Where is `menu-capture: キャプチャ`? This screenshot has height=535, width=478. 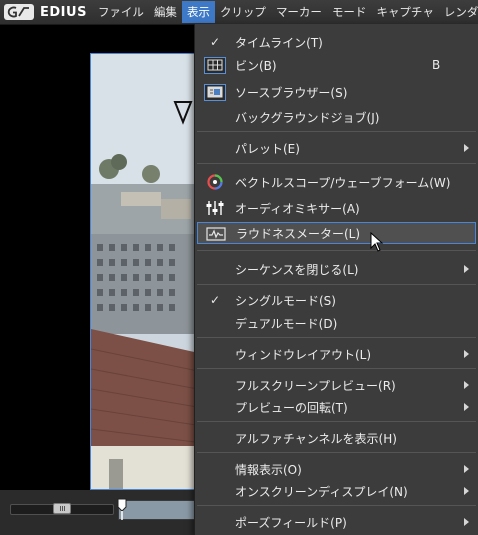
menu-capture: キャプチャ is located at coordinates (404, 12).